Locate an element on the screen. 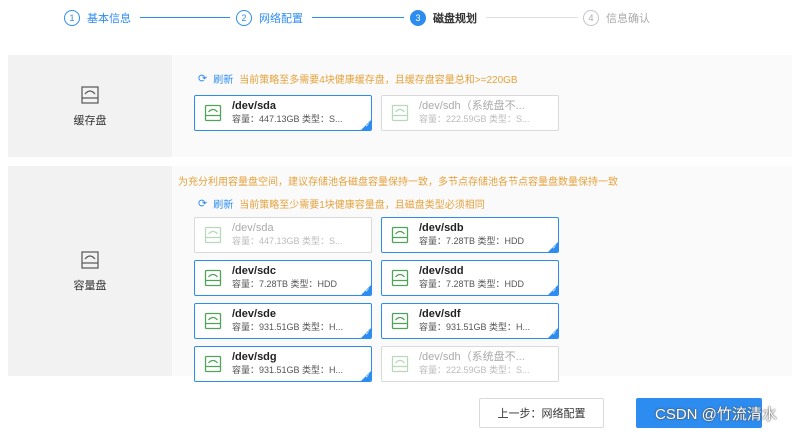 Image resolution: width=811 pixels, height=435 pixels. step-label: 网络配置 is located at coordinates (281, 19).